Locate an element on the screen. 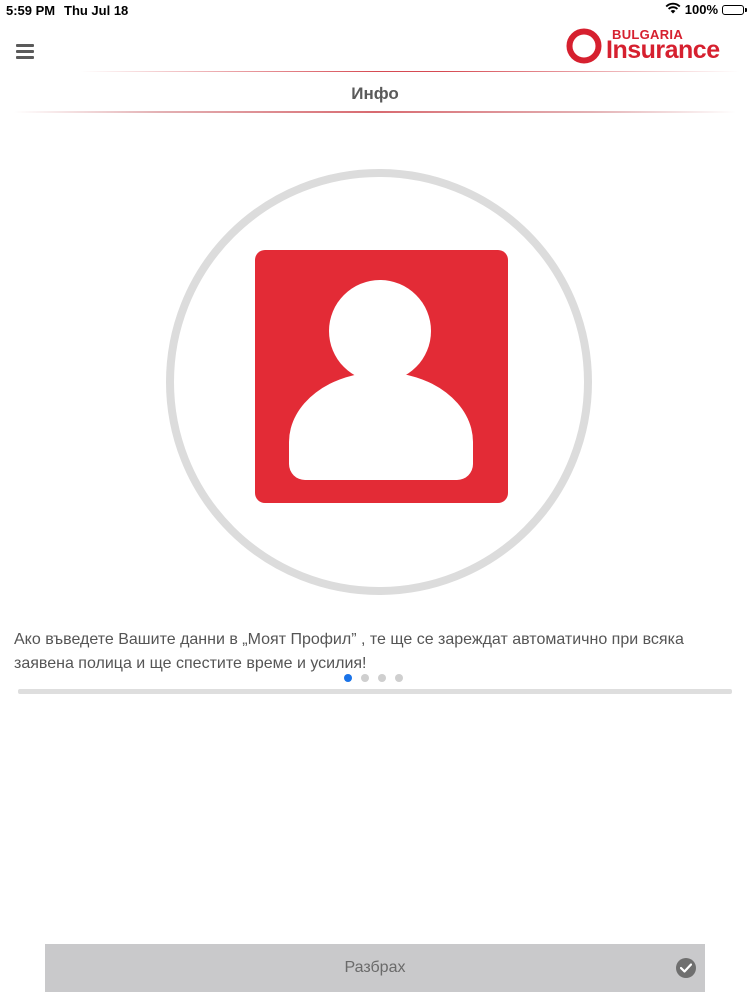 Image resolution: width=750 pixels, height=1000 pixels. pagination-dots is located at coordinates (373, 678).